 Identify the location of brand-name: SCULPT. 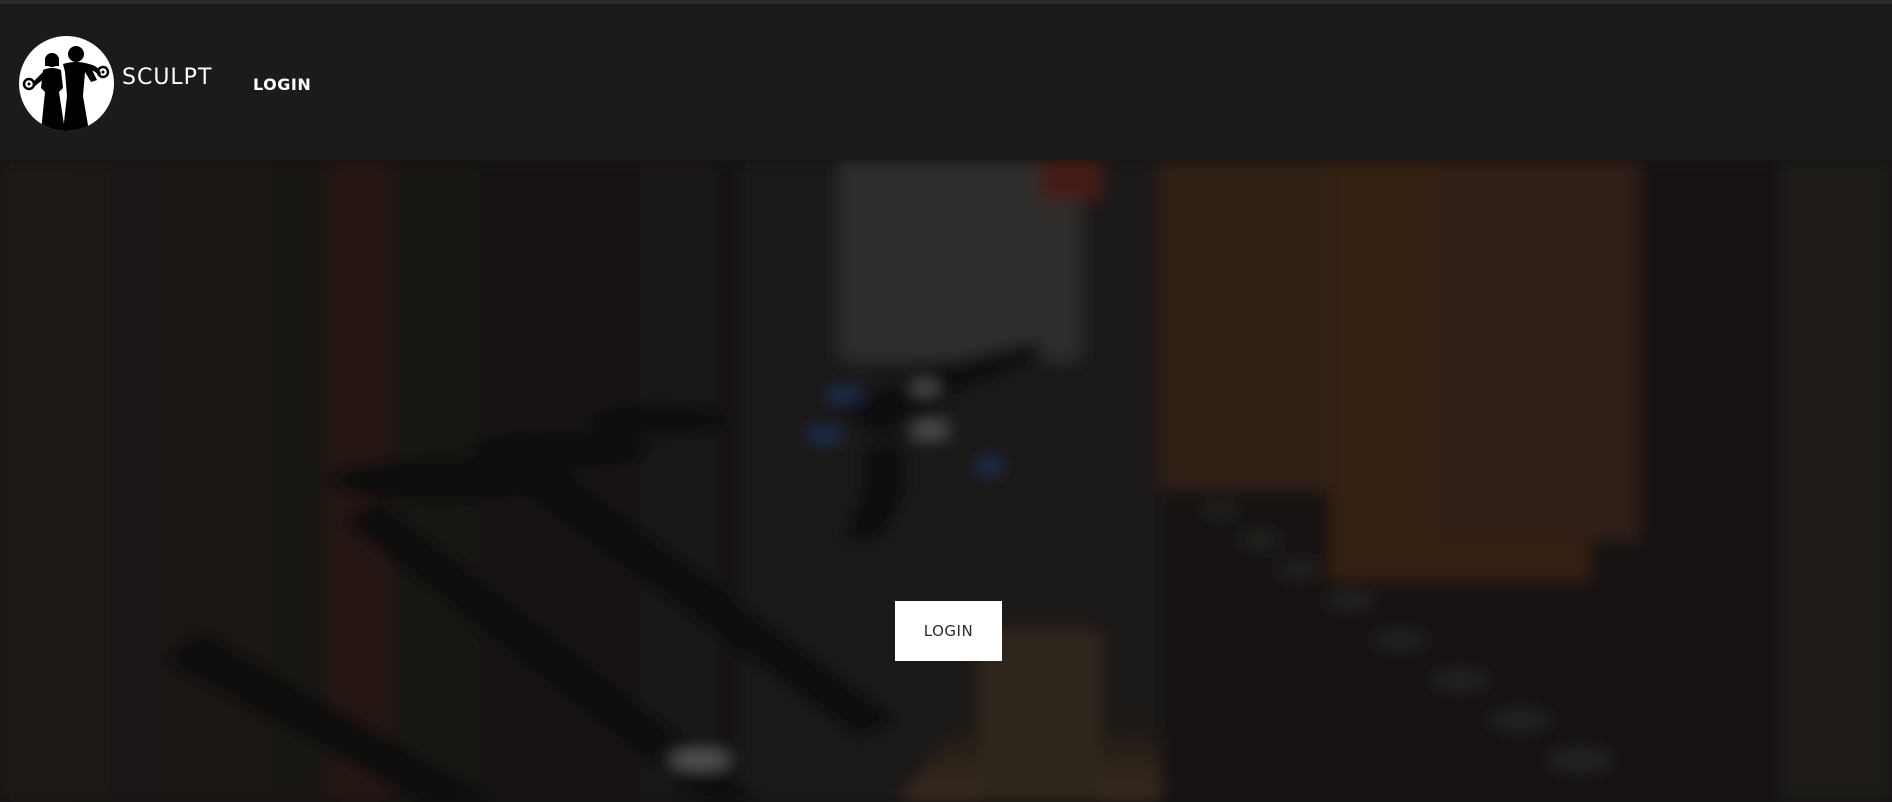
(167, 77).